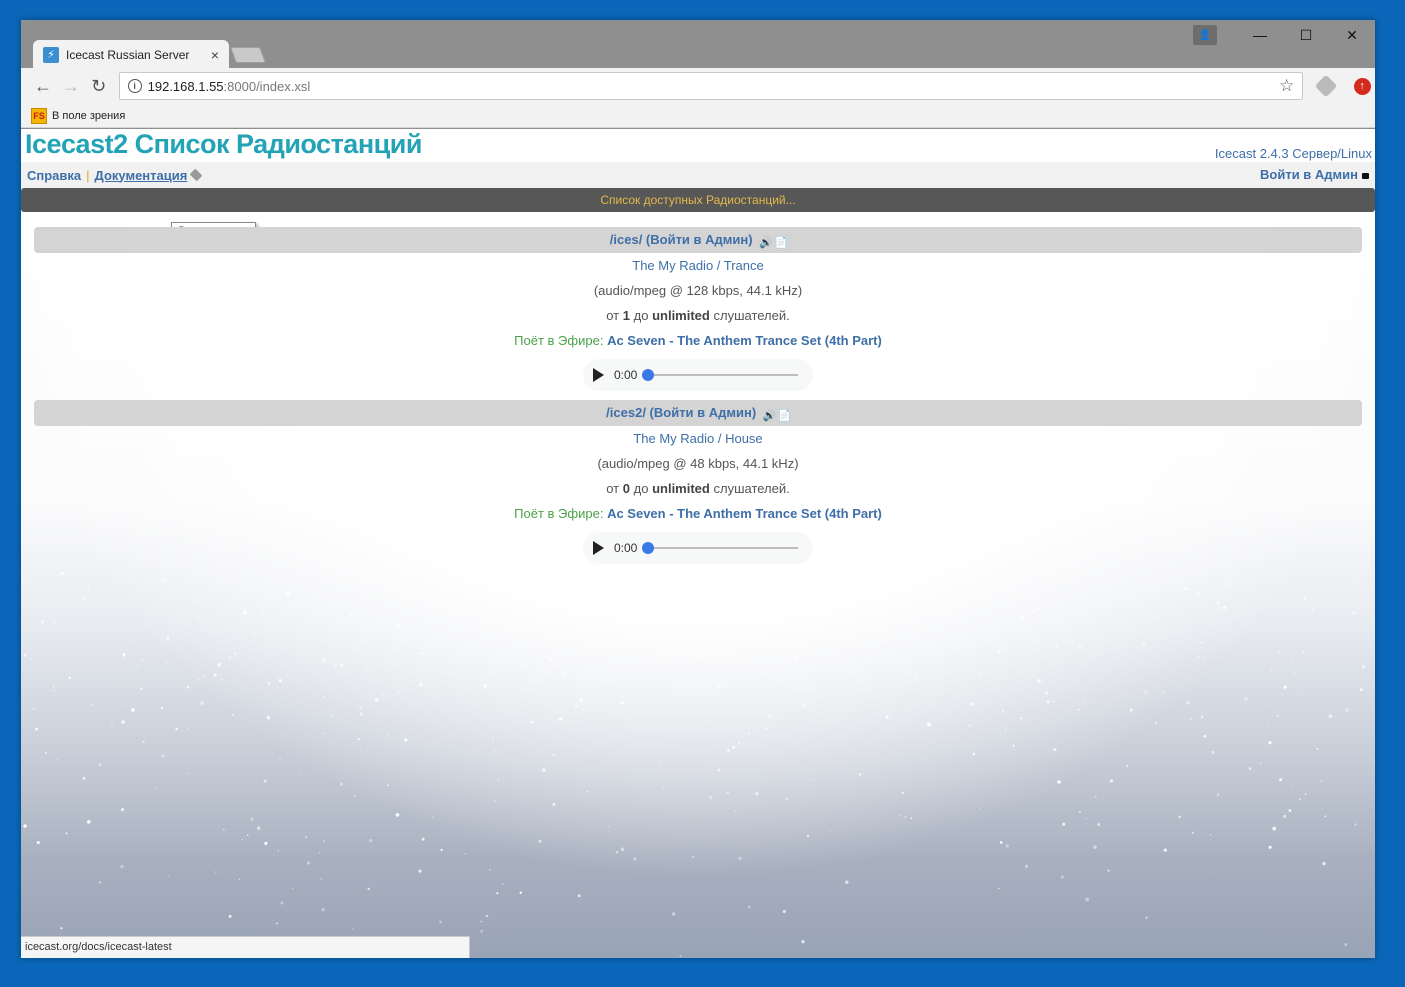 Image resolution: width=1405 pixels, height=987 pixels. What do you see at coordinates (71, 86) in the screenshot?
I see `forward-button: →` at bounding box center [71, 86].